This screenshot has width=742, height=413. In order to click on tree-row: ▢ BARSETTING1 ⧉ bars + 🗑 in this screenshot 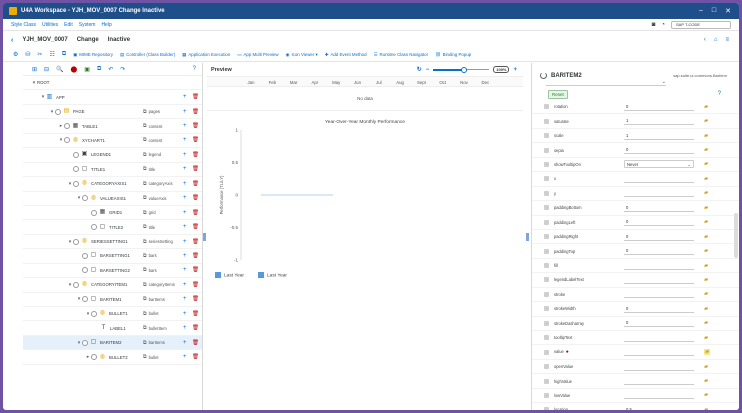, I will do `click(112, 256)`.